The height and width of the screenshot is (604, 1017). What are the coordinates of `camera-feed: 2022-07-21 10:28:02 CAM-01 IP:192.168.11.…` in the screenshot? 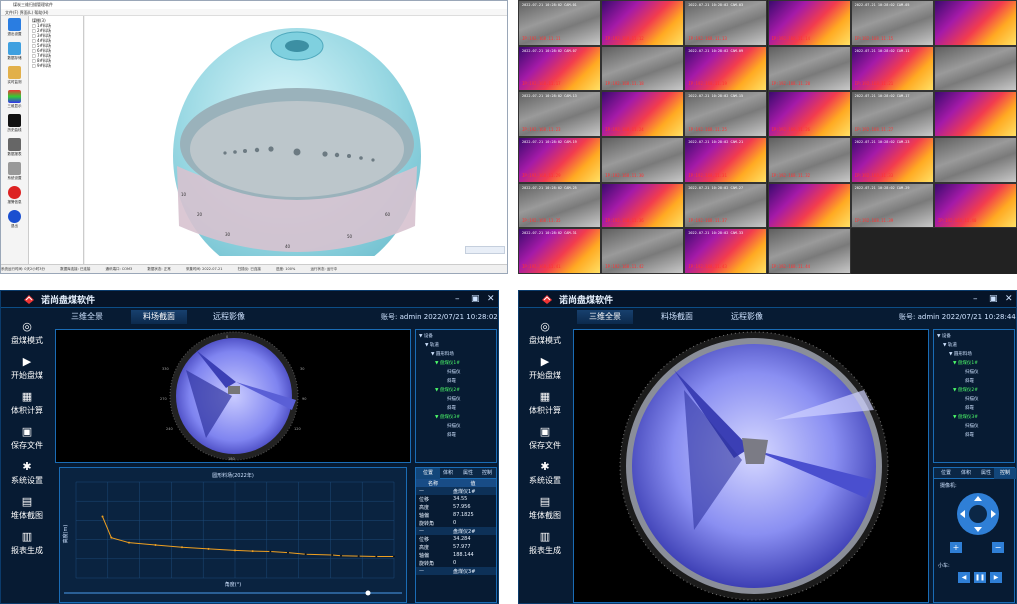 It's located at (560, 23).